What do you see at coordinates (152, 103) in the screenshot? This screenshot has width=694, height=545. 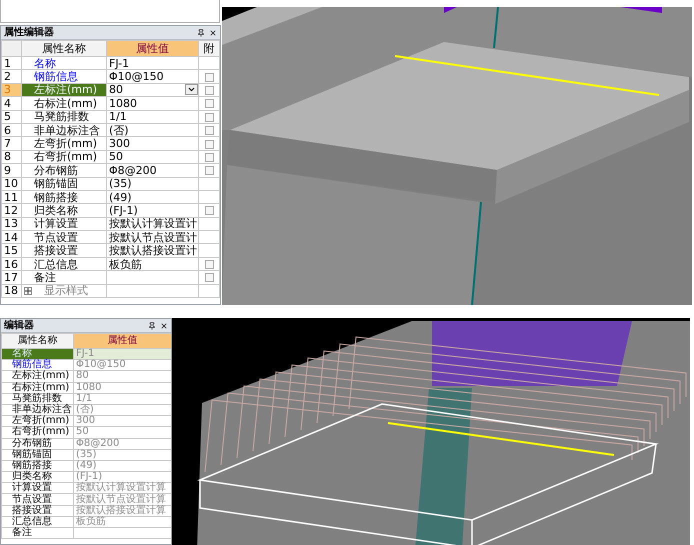 I see `property-value-cell: 1080` at bounding box center [152, 103].